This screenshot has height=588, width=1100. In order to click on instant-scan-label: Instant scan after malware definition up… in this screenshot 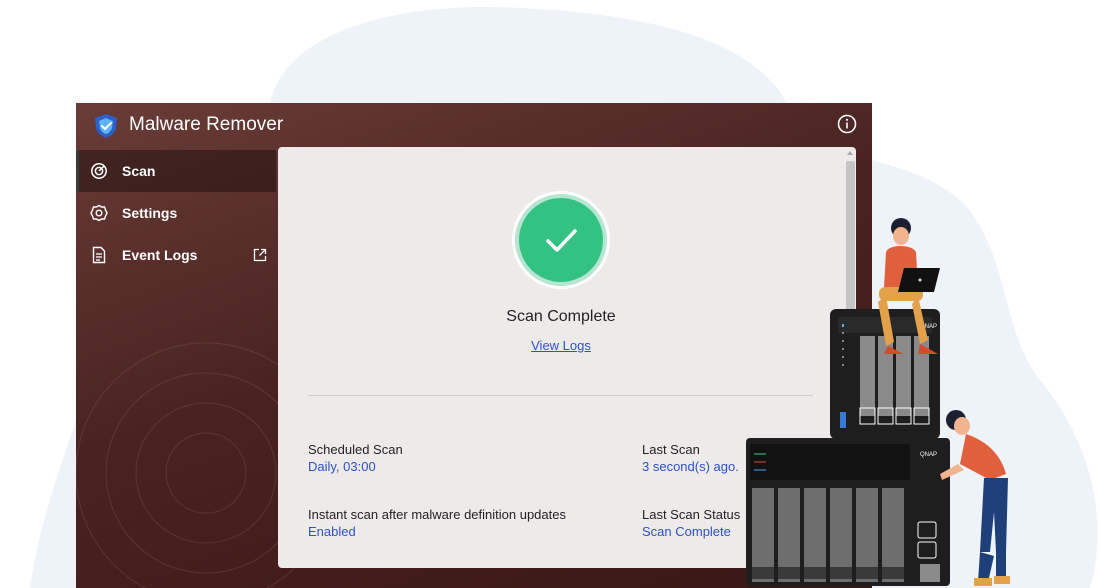, I will do `click(437, 514)`.